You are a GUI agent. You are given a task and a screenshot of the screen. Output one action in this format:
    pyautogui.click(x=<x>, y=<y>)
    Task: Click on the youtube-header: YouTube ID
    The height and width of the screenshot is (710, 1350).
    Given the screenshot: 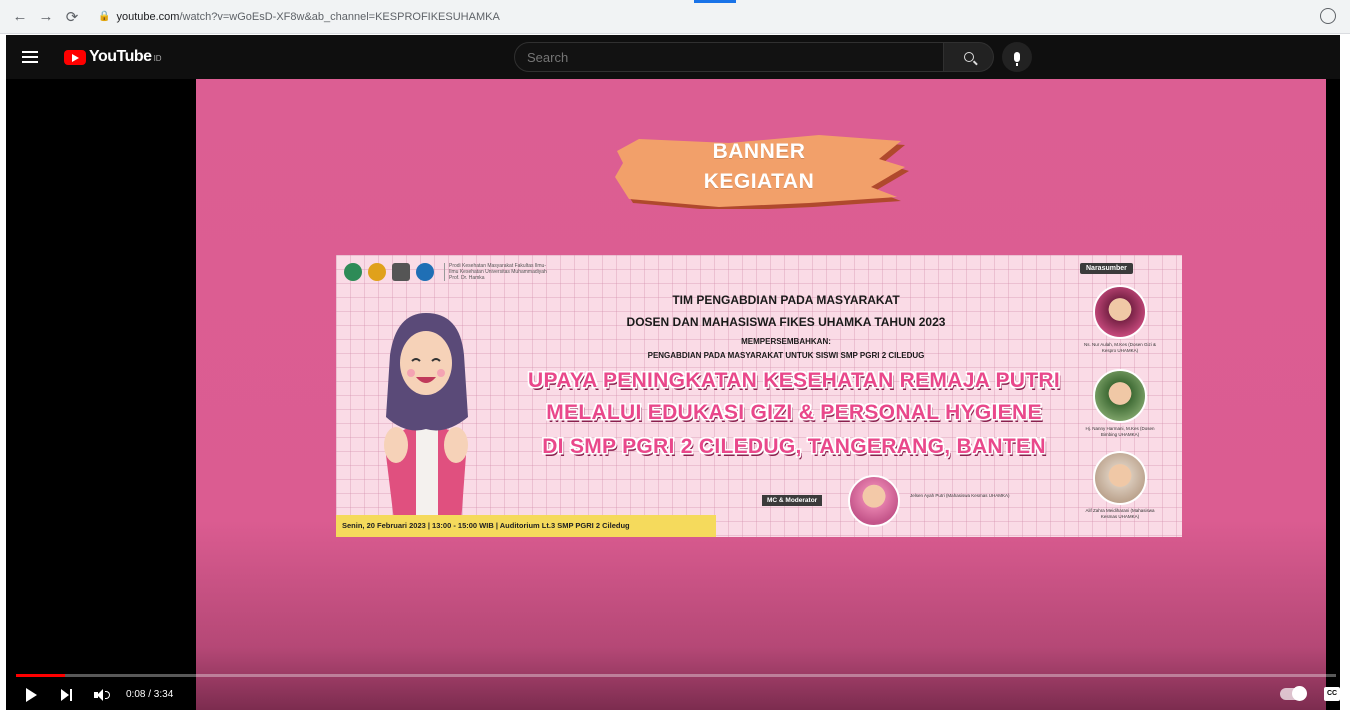 What is the action you would take?
    pyautogui.click(x=673, y=57)
    